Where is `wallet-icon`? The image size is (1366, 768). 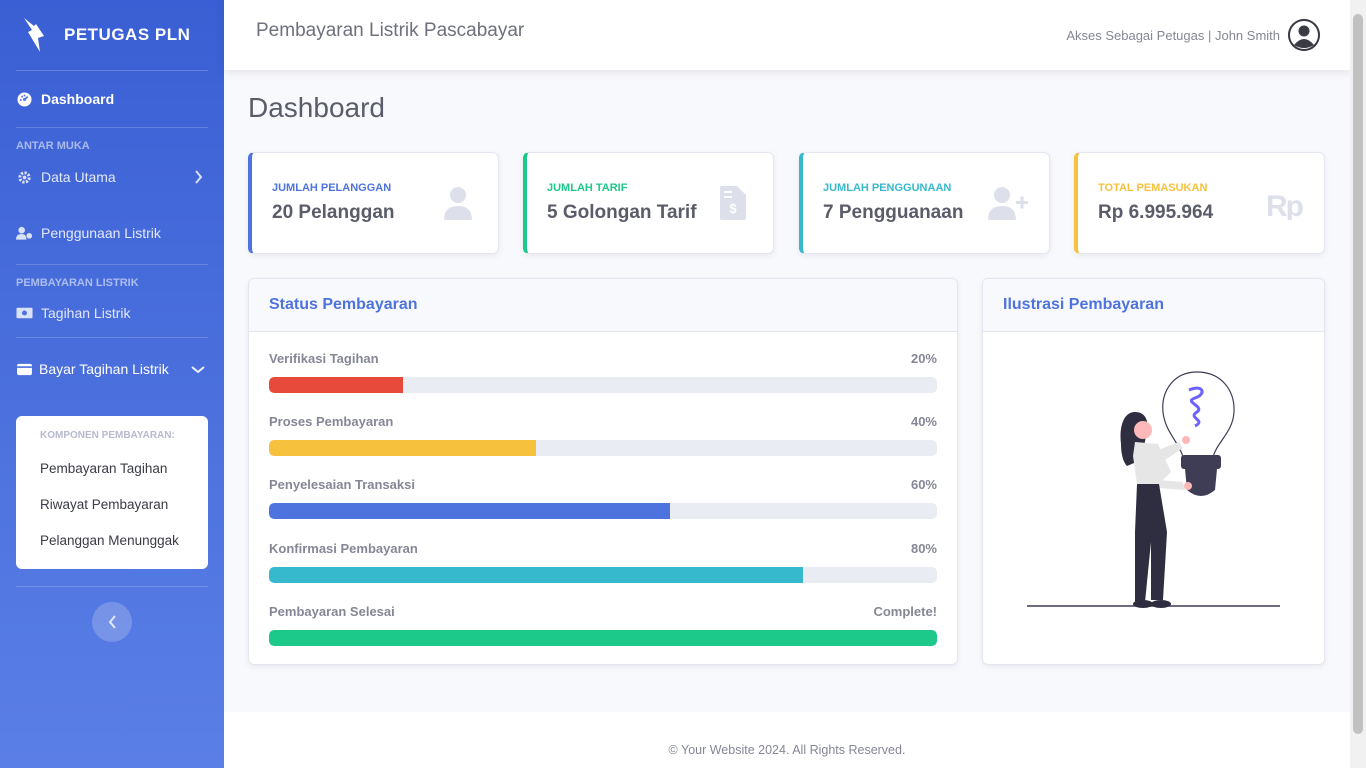
wallet-icon is located at coordinates (24, 369).